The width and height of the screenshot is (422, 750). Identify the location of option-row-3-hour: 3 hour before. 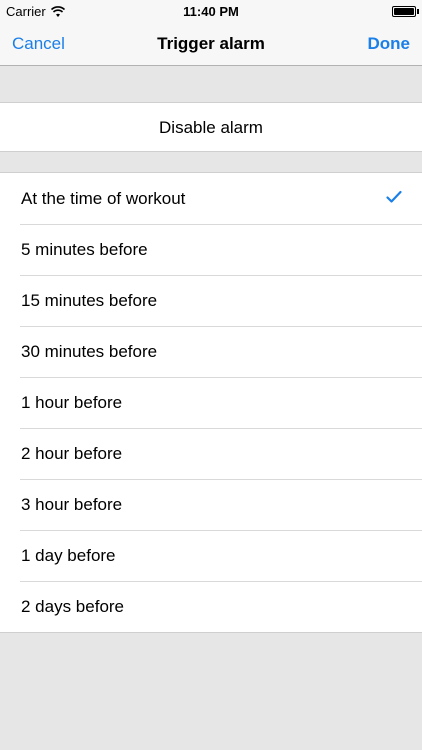
(211, 504).